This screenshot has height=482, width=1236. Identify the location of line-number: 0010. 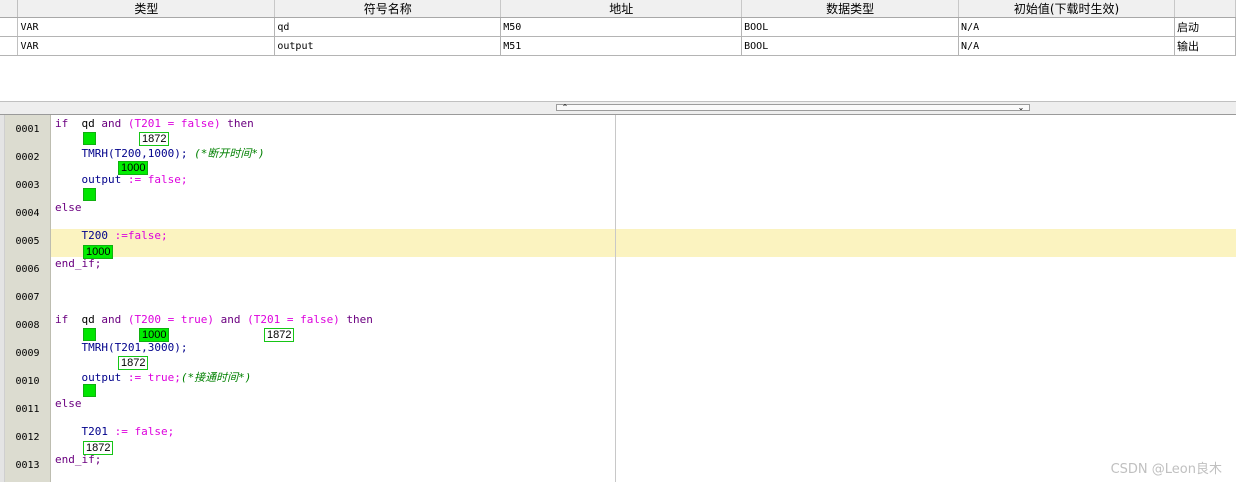
(27, 381).